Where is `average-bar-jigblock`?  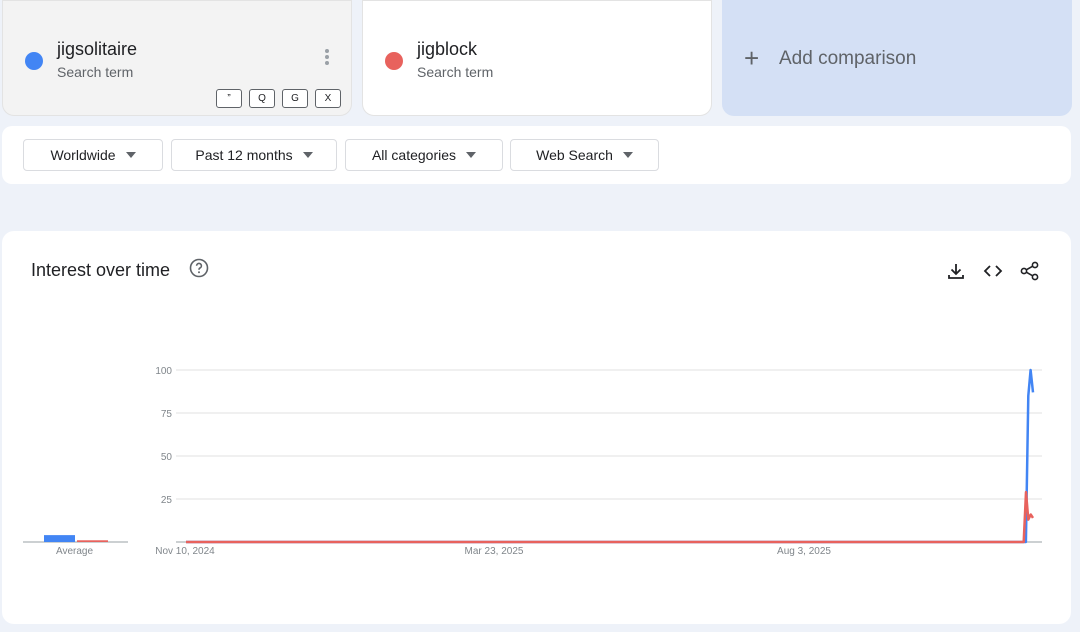 average-bar-jigblock is located at coordinates (92, 541).